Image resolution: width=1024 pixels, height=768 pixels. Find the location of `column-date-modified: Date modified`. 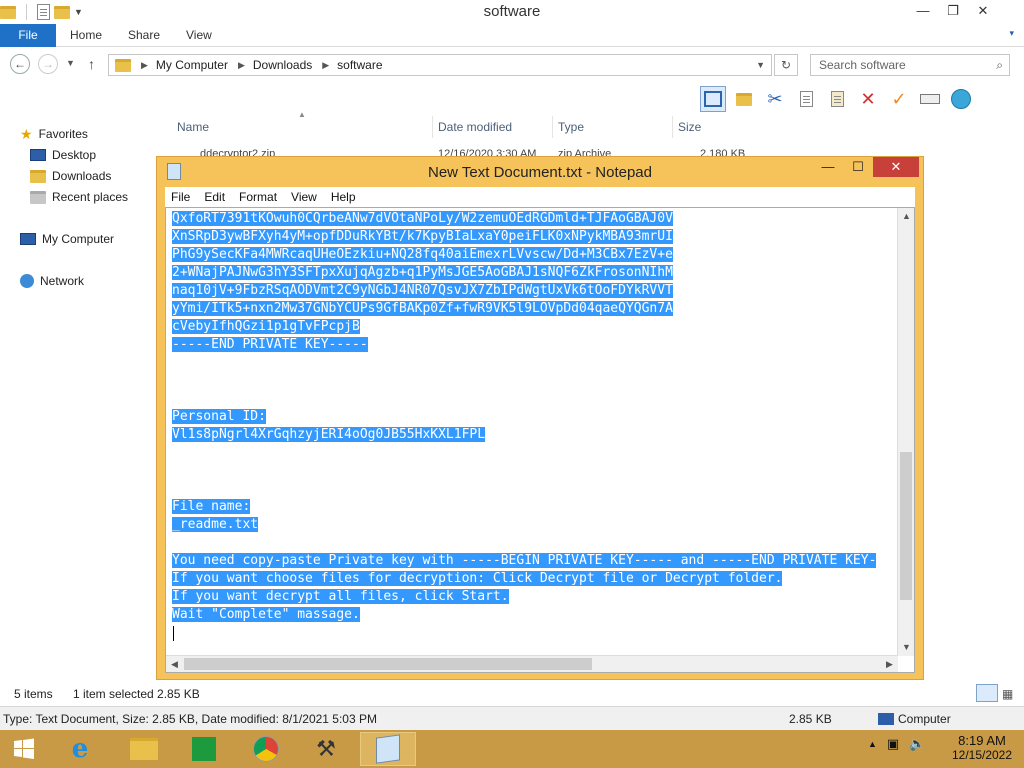

column-date-modified: Date modified is located at coordinates (475, 127).